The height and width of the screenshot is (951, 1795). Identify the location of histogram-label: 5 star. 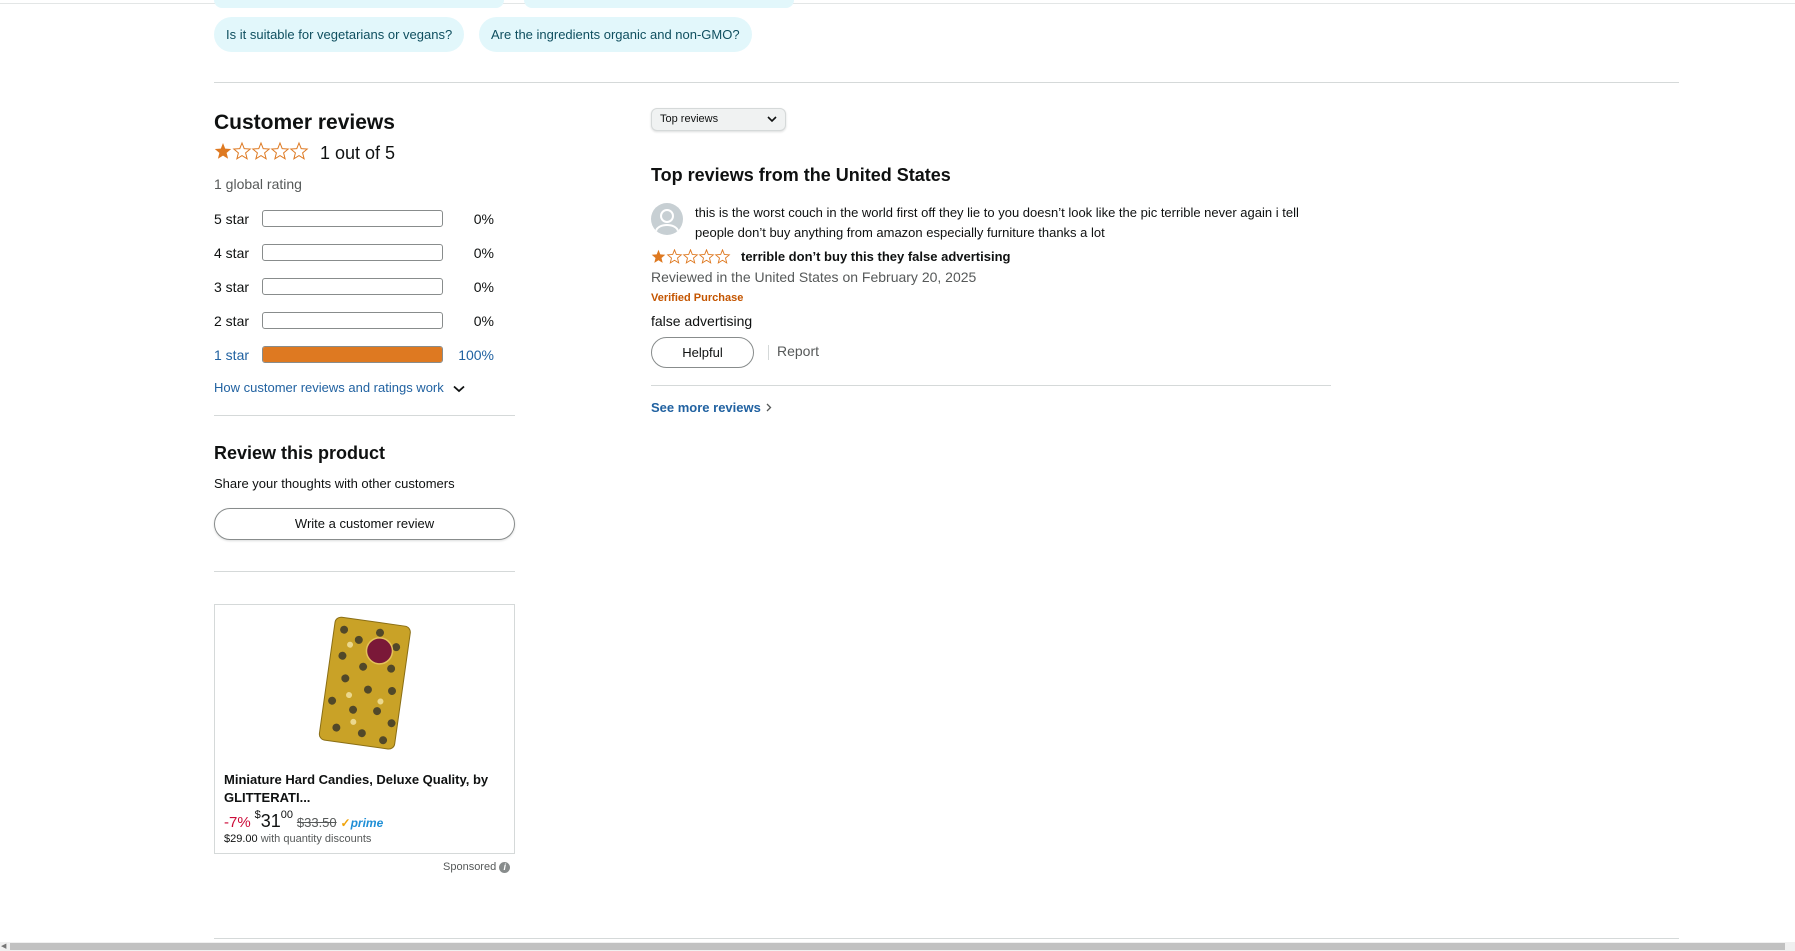
(232, 219).